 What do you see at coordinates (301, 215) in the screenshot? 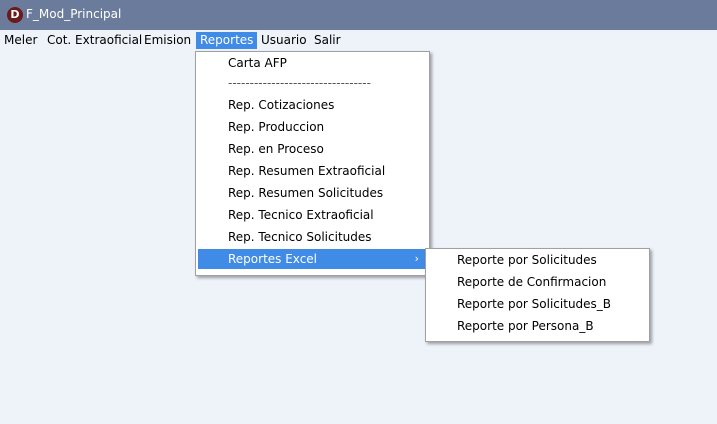
I see `menu-item-label: Rep. Tecnico Extraoficial` at bounding box center [301, 215].